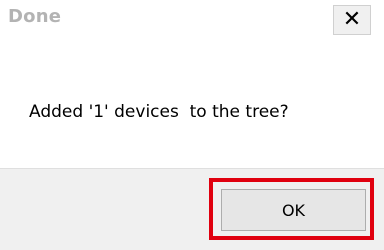  I want to click on close-icon: ✕, so click(352, 19).